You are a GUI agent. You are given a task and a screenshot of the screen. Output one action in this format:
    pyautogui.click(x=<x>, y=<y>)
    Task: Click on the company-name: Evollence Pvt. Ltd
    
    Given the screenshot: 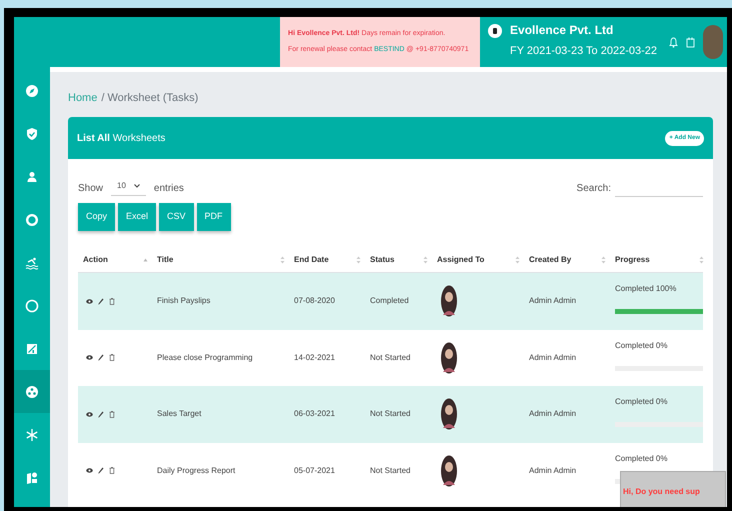 What is the action you would take?
    pyautogui.click(x=562, y=30)
    